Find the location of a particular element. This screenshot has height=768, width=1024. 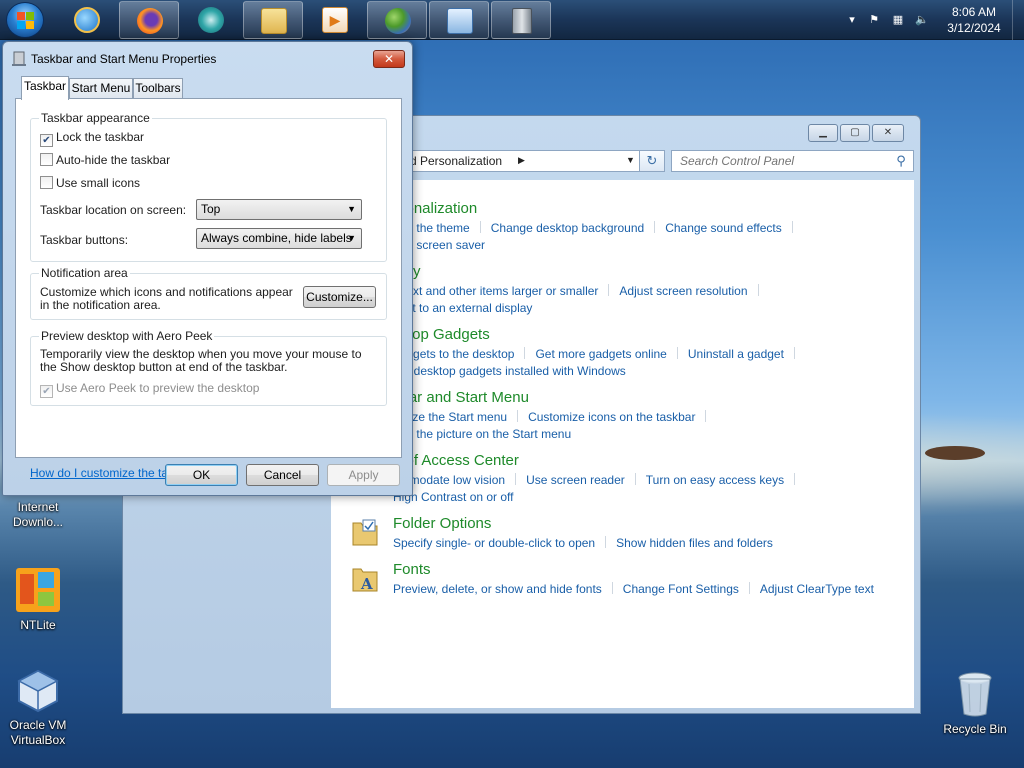

link: Preview, delete, or show and hide fonts is located at coordinates (497, 589).